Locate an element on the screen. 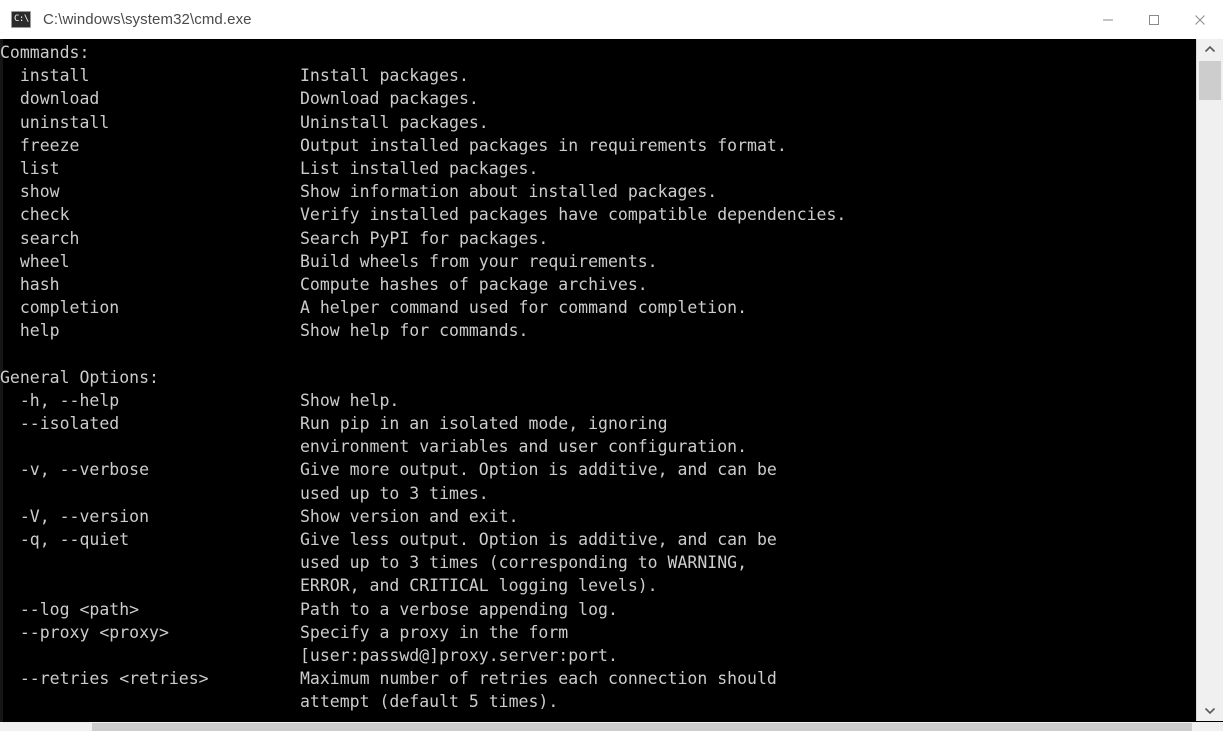 This screenshot has width=1223, height=731. console-line-command: -h, --help is located at coordinates (60, 400).